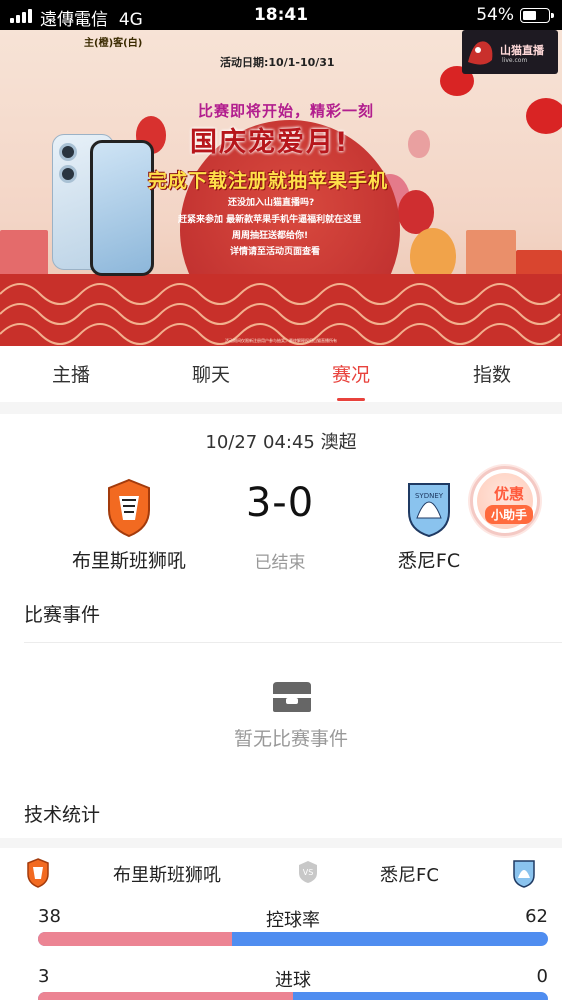  What do you see at coordinates (281, 340) in the screenshot?
I see `promo-fine-print: 活动期间仅限新注册用户参与抽奖，最终解释权归山猫直播所有` at bounding box center [281, 340].